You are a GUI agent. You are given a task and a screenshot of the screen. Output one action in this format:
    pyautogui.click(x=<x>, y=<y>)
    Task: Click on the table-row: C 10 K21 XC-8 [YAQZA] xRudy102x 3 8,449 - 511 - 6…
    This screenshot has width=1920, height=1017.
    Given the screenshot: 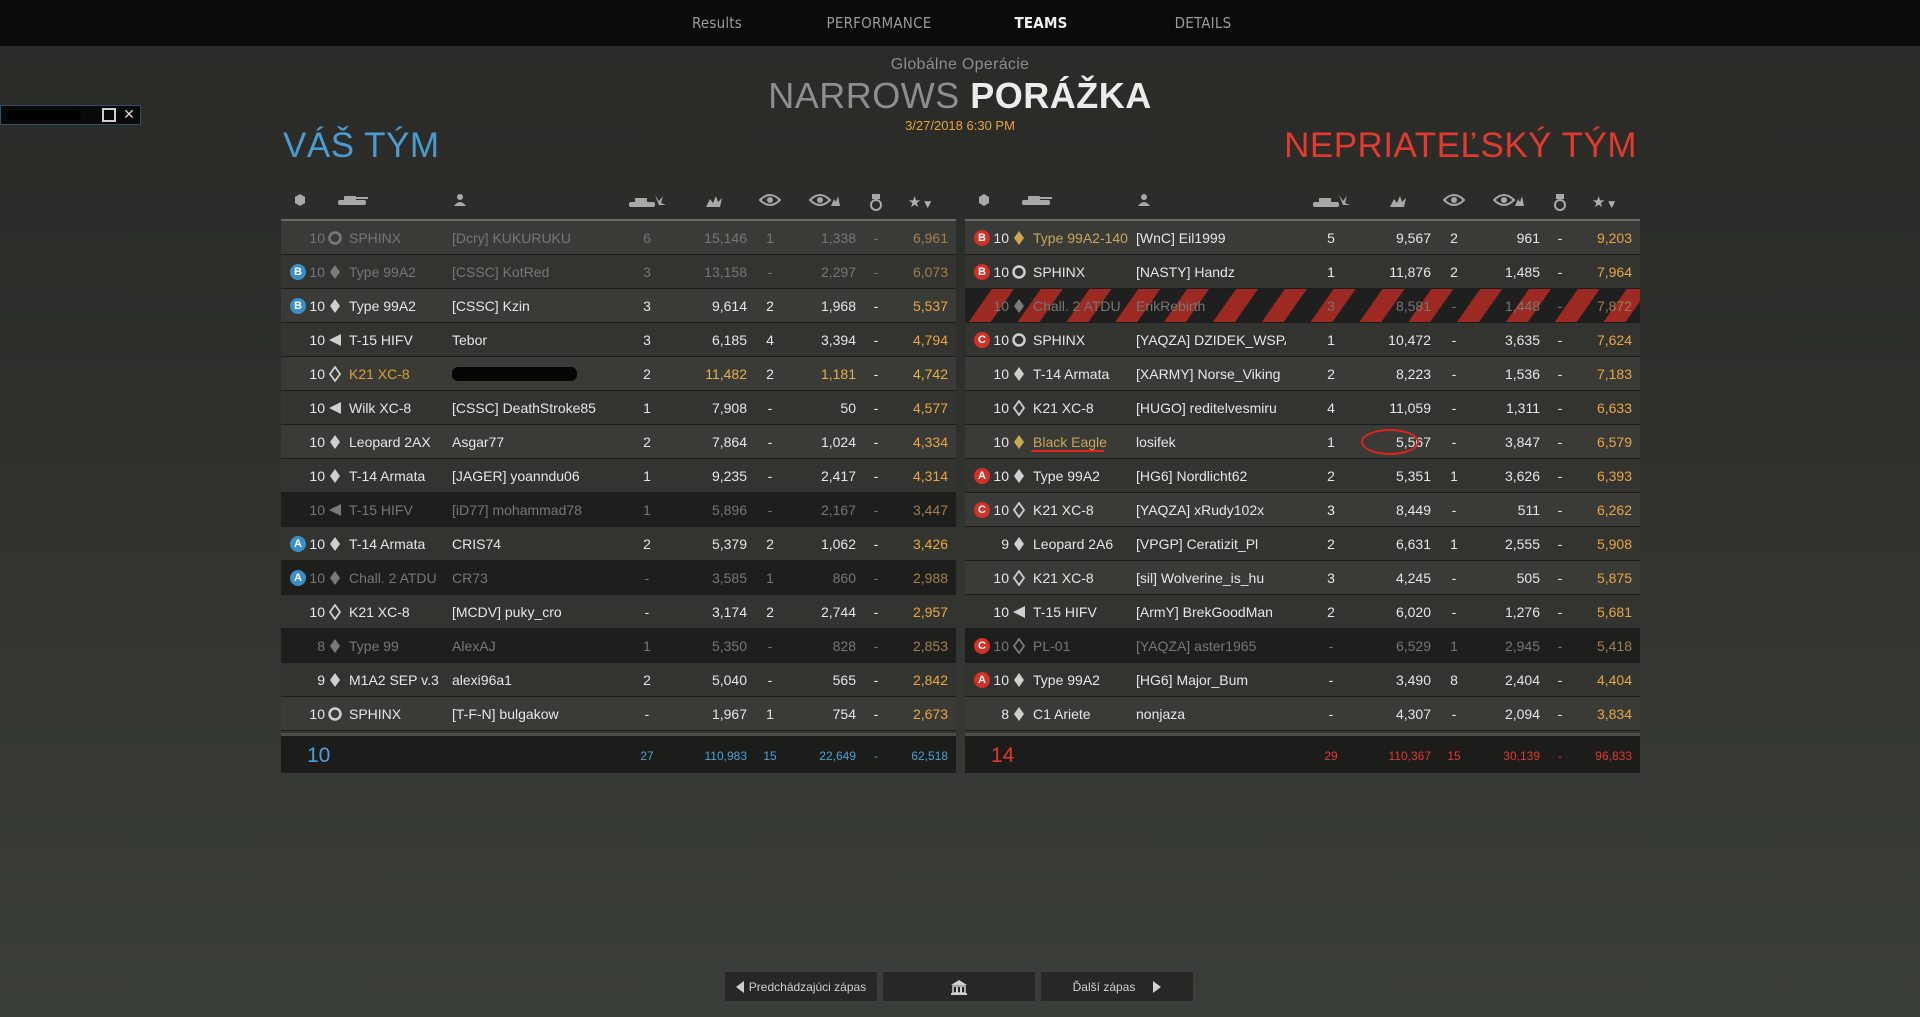 What is the action you would take?
    pyautogui.click(x=1302, y=510)
    